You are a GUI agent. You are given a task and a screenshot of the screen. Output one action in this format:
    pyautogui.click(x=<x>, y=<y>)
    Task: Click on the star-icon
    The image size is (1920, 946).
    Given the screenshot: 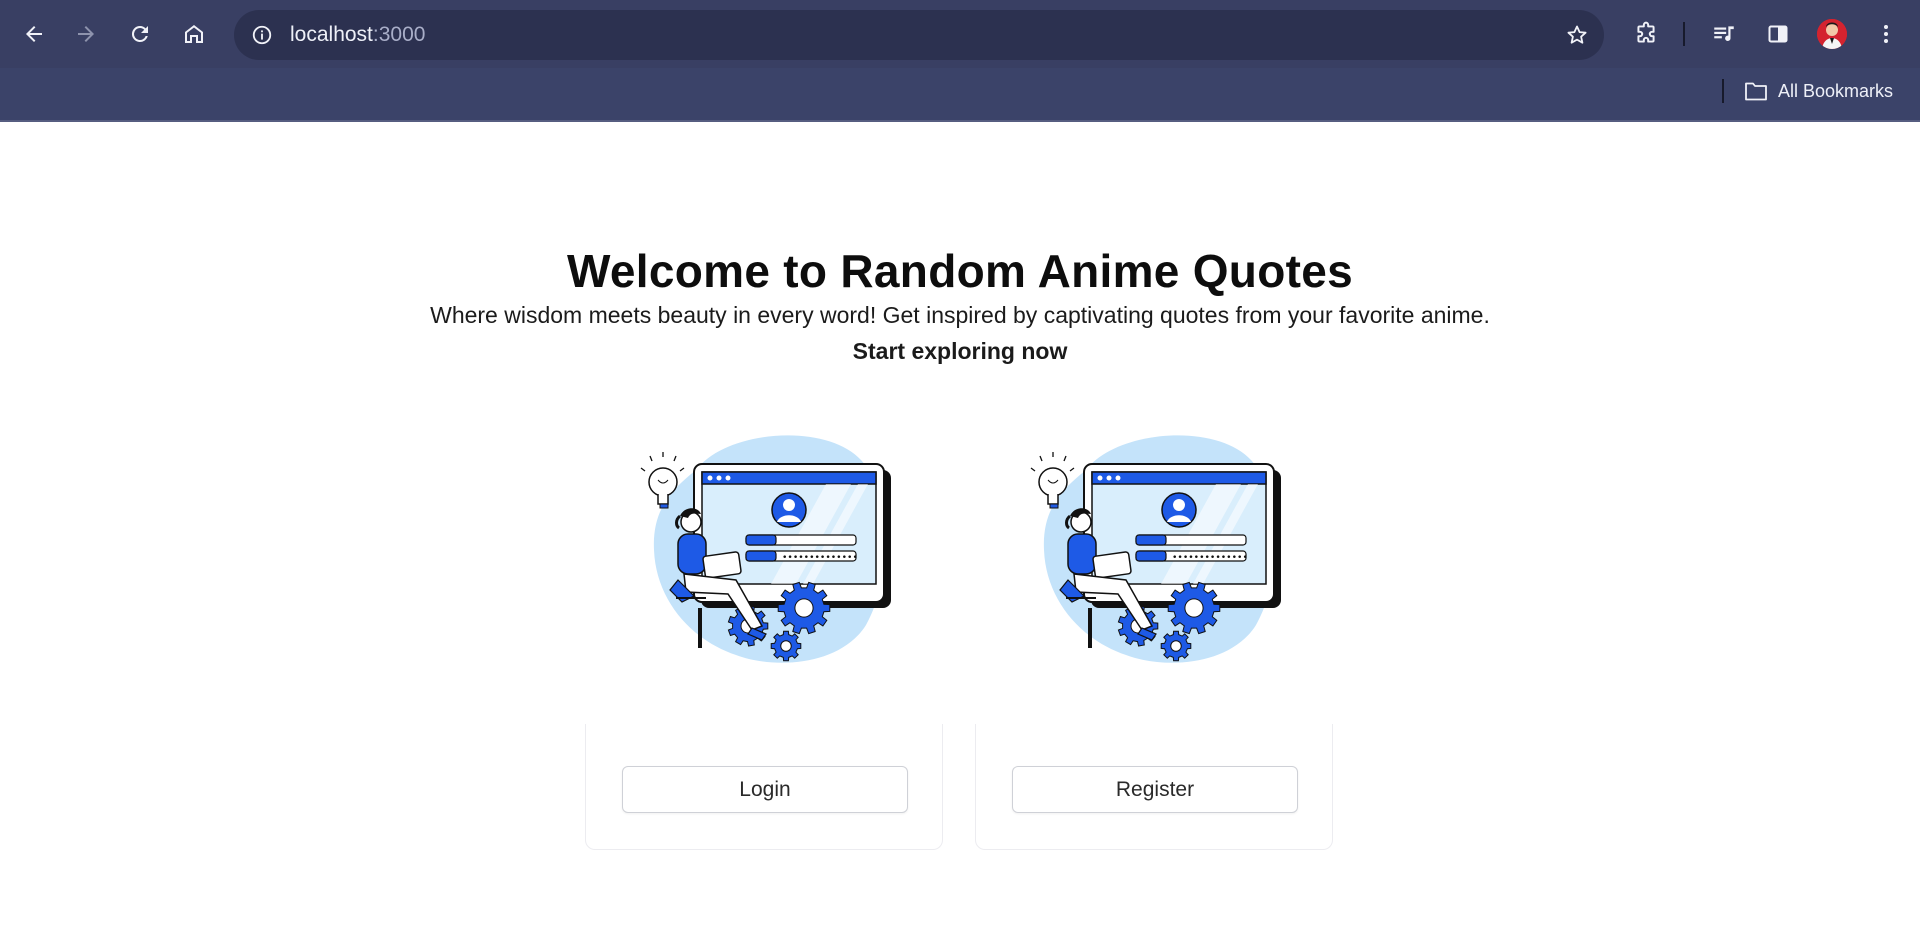 What is the action you would take?
    pyautogui.click(x=1577, y=34)
    